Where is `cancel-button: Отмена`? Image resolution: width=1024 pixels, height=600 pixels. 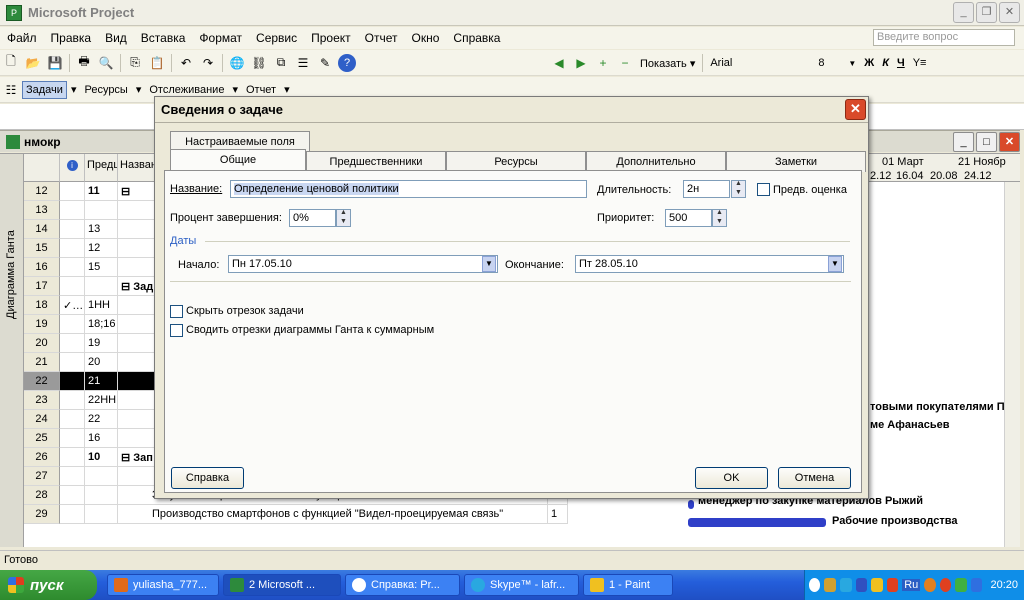
cancel-button: Отмена is located at coordinates (814, 478).